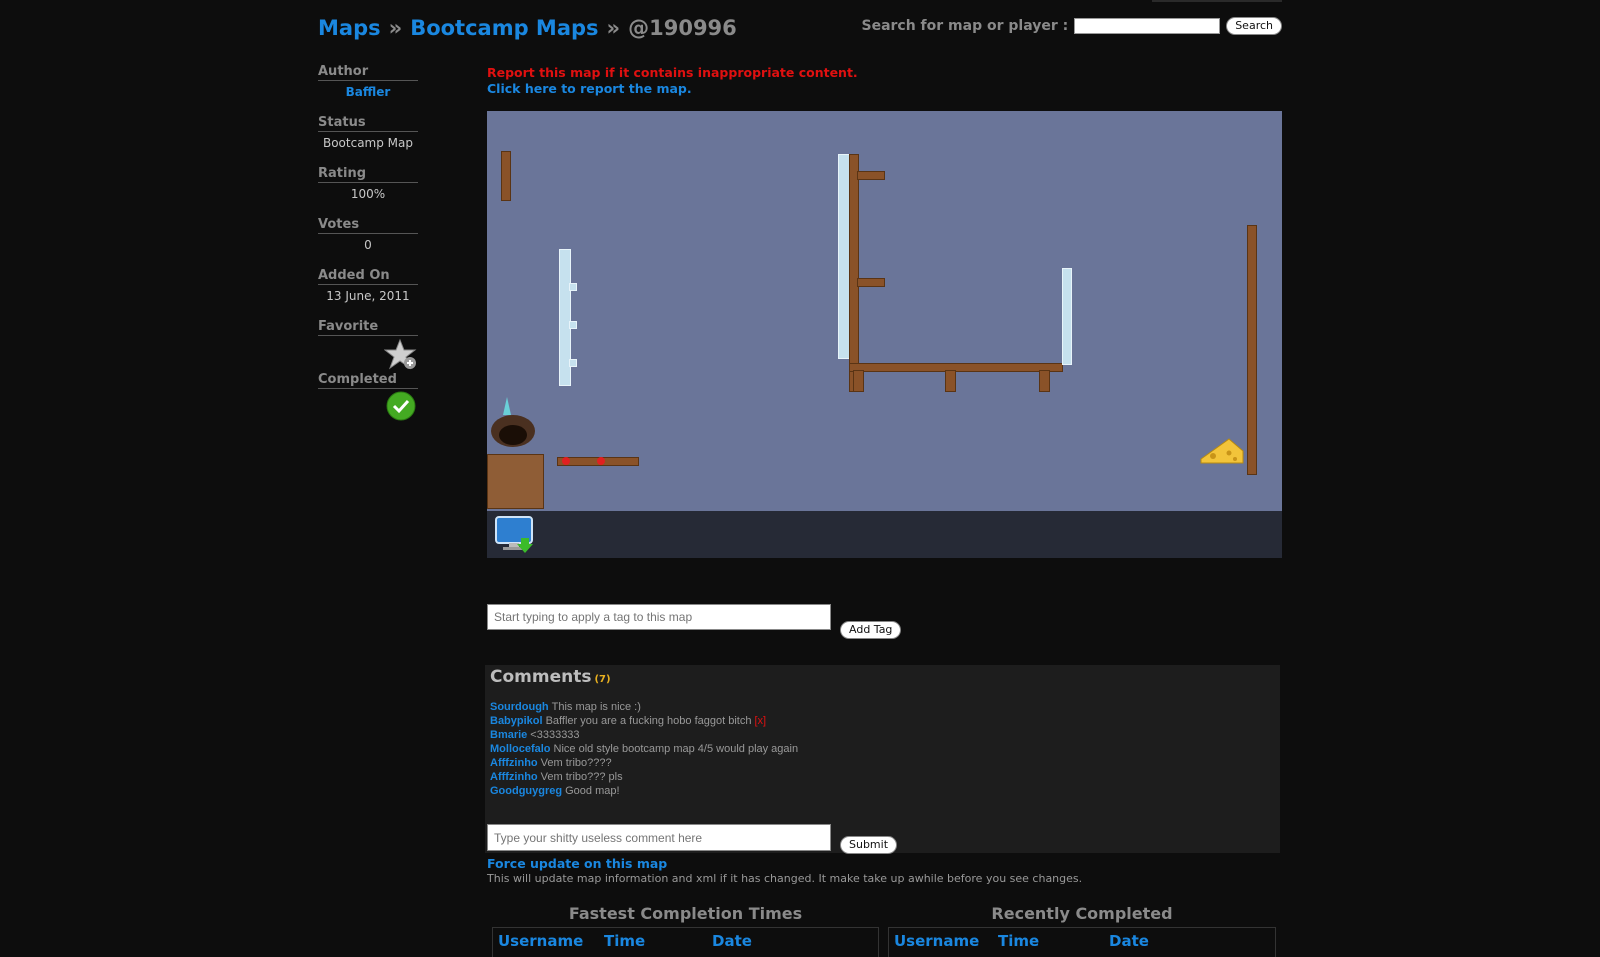 The height and width of the screenshot is (957, 1600). I want to click on comment-item: Sourdough This map is nice :), so click(644, 707).